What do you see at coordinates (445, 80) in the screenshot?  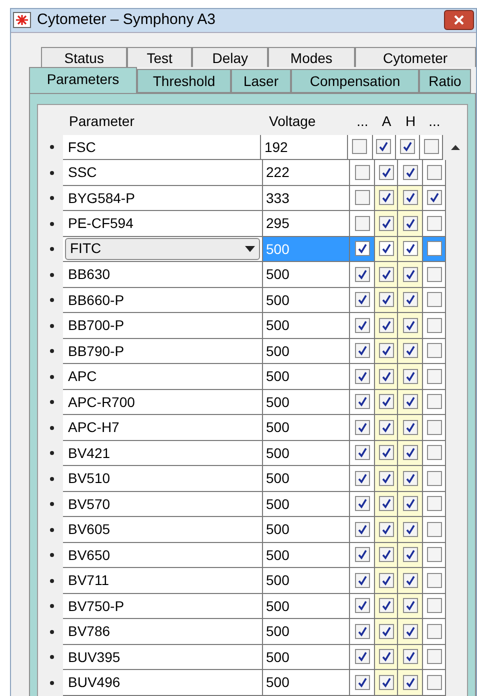 I see `tab: Ratio` at bounding box center [445, 80].